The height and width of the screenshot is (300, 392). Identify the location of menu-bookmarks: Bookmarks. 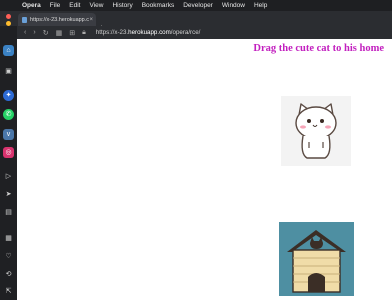
(158, 5).